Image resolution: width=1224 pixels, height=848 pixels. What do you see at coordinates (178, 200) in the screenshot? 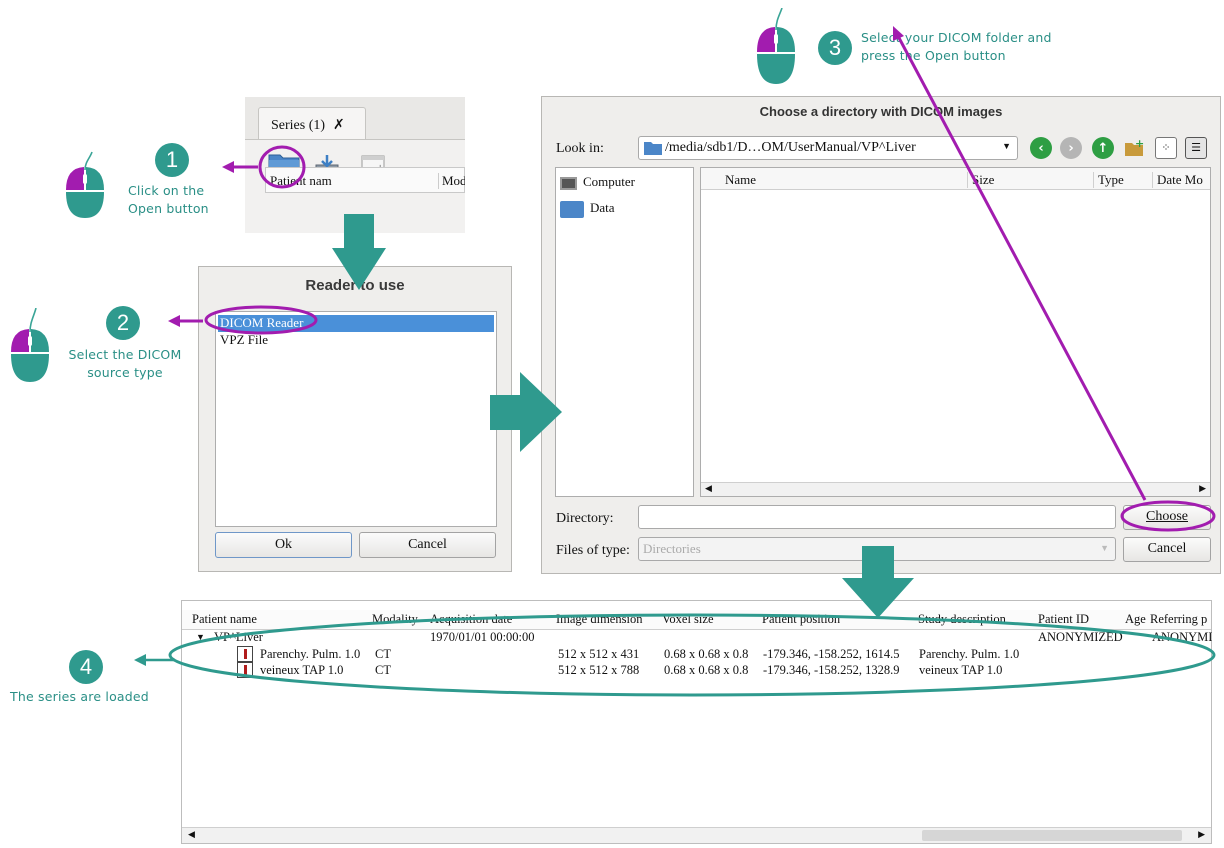
I see `step-1-text: Click on the Open button` at bounding box center [178, 200].